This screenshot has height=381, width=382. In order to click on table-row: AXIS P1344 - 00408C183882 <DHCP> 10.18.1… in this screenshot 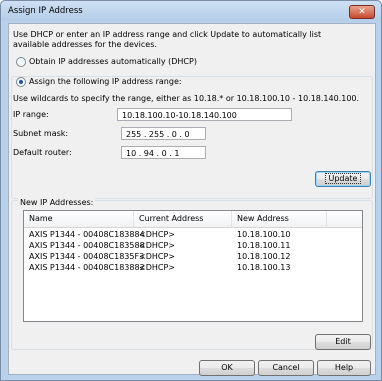, I will do `click(192, 268)`.